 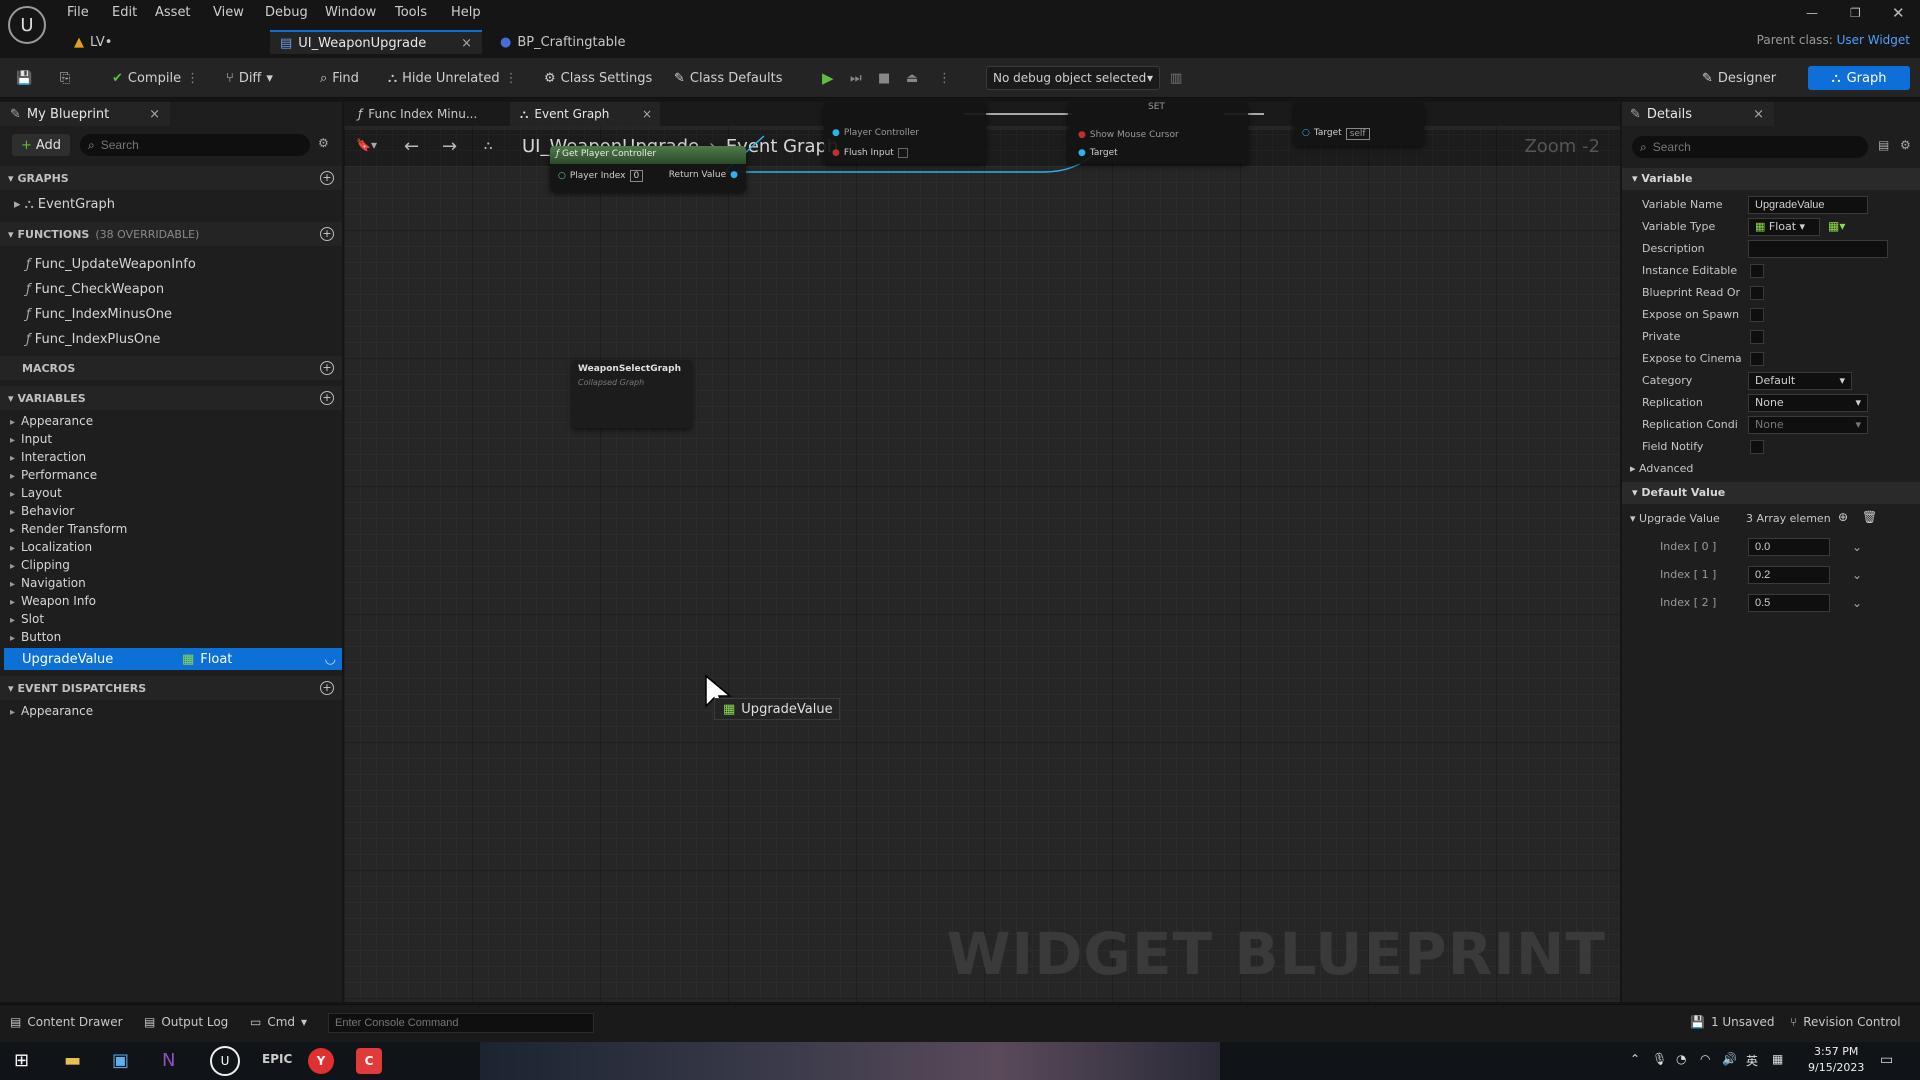 I want to click on diff-button: ⑂ Diff ▾, so click(x=249, y=78).